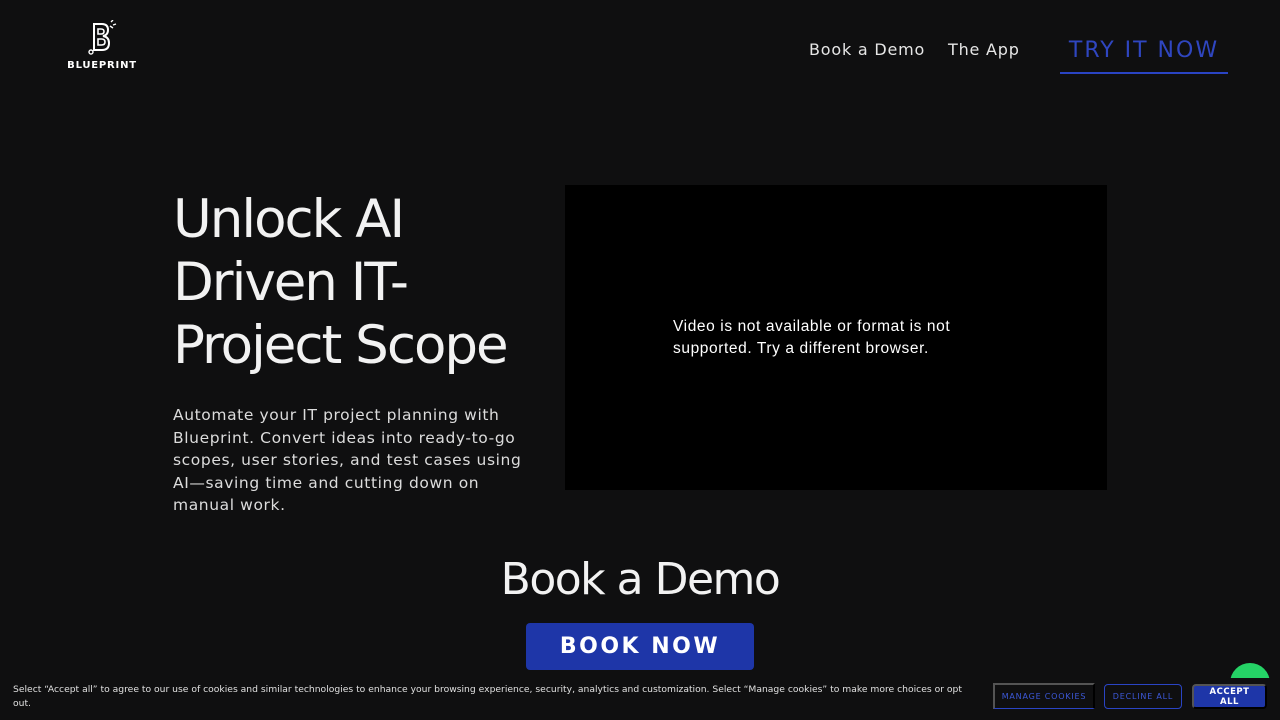 The image size is (1280, 720). I want to click on try-it-now-button: TRY IT NOW, so click(1144, 50).